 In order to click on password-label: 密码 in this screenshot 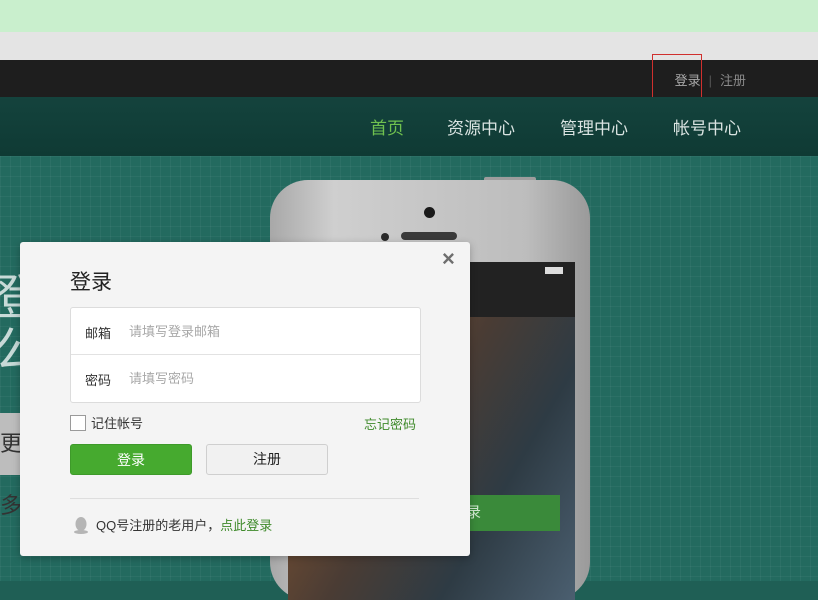, I will do `click(98, 380)`.